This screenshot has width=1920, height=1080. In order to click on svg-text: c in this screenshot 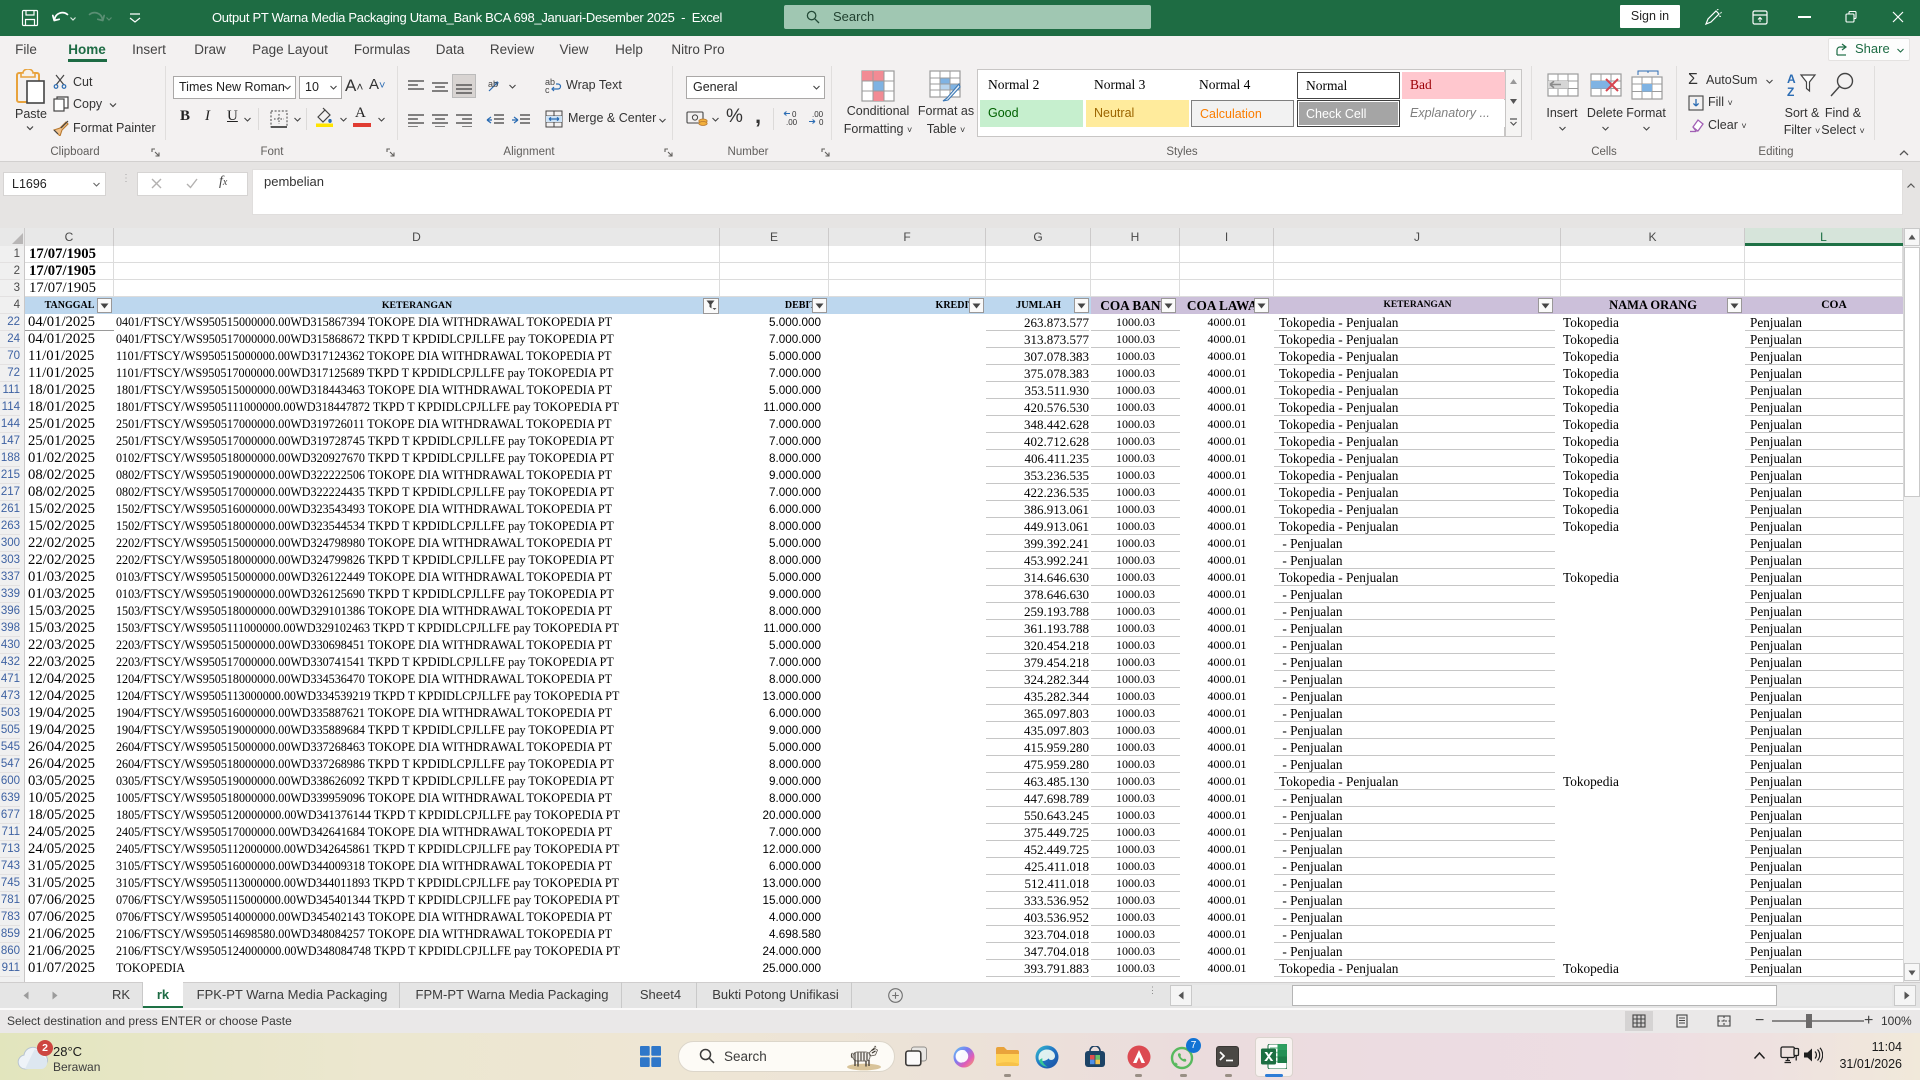, I will do `click(547, 89)`.